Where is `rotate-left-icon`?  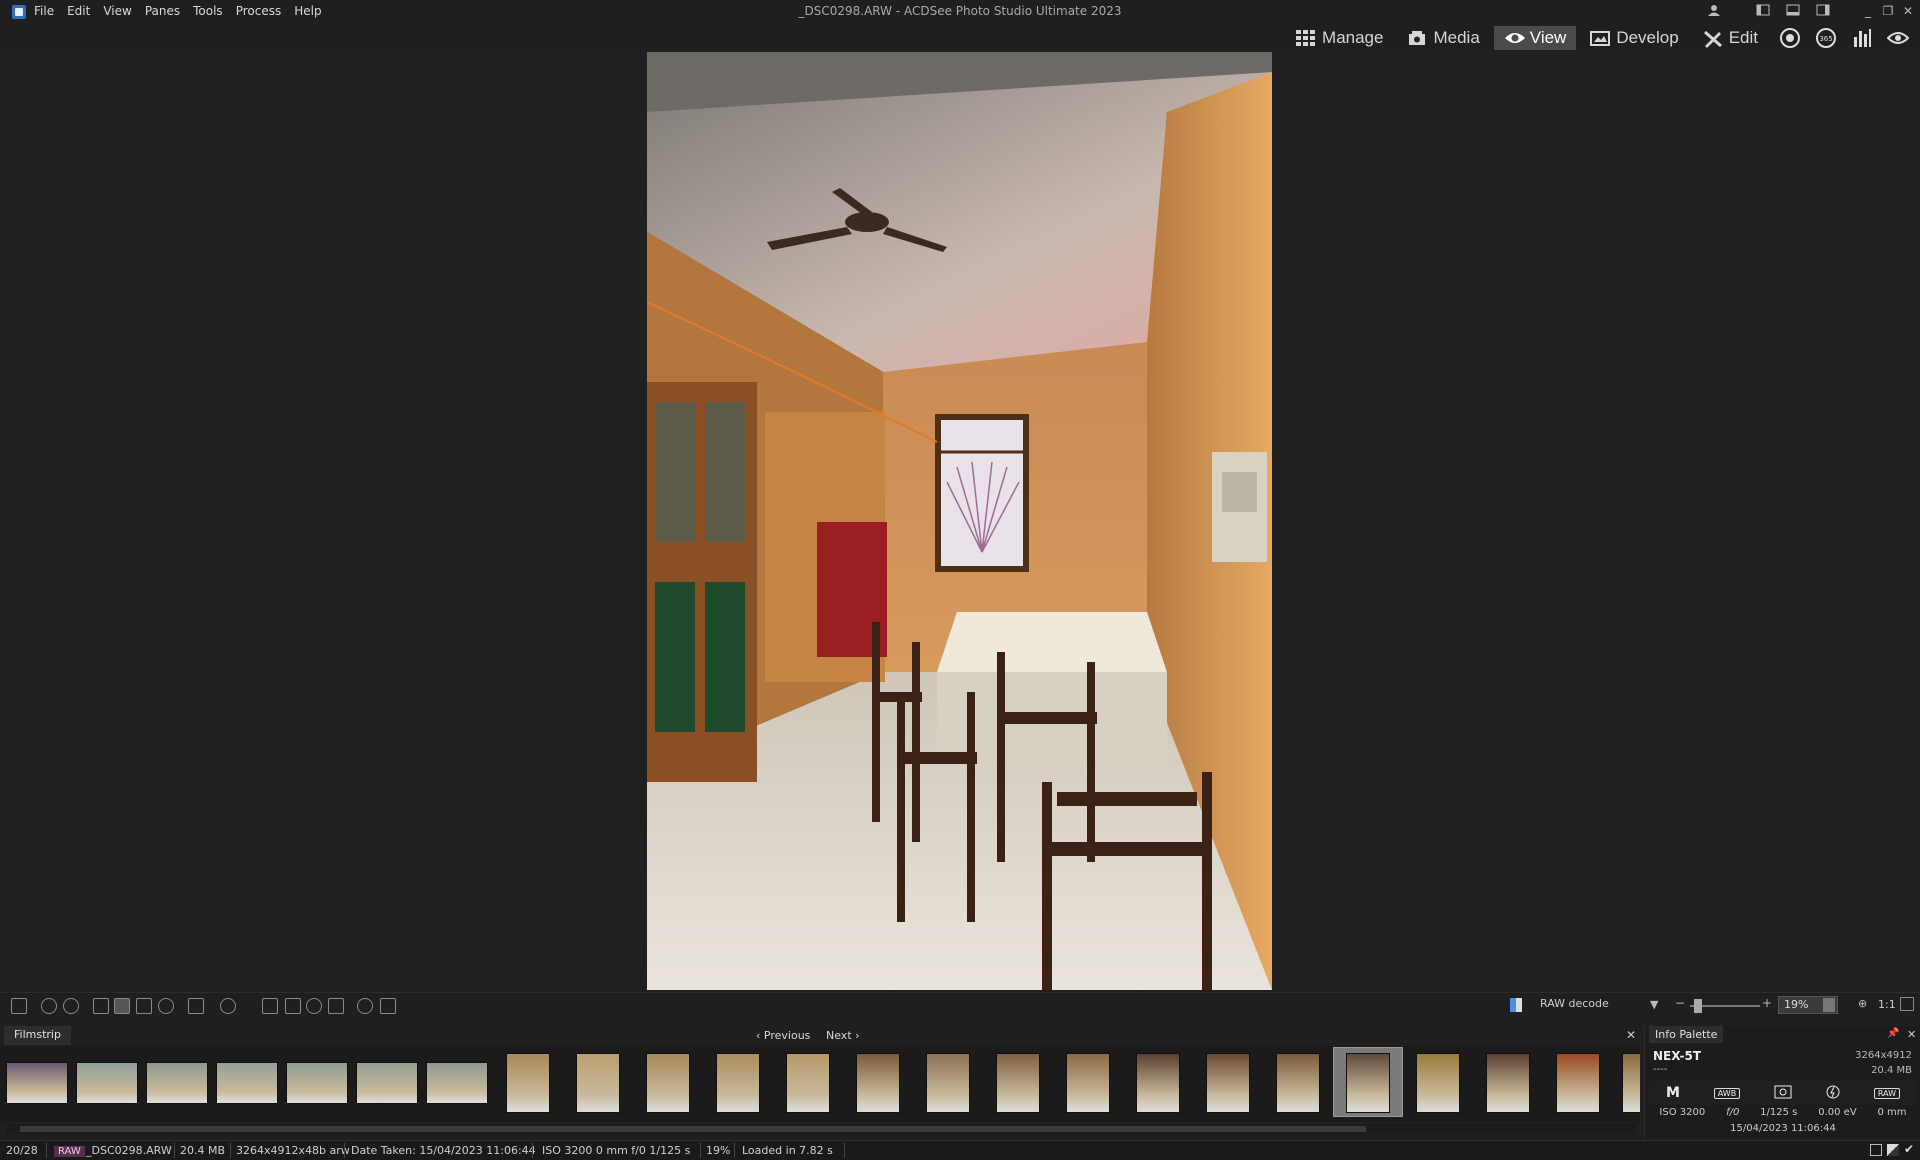
rotate-left-icon is located at coordinates (49, 1006).